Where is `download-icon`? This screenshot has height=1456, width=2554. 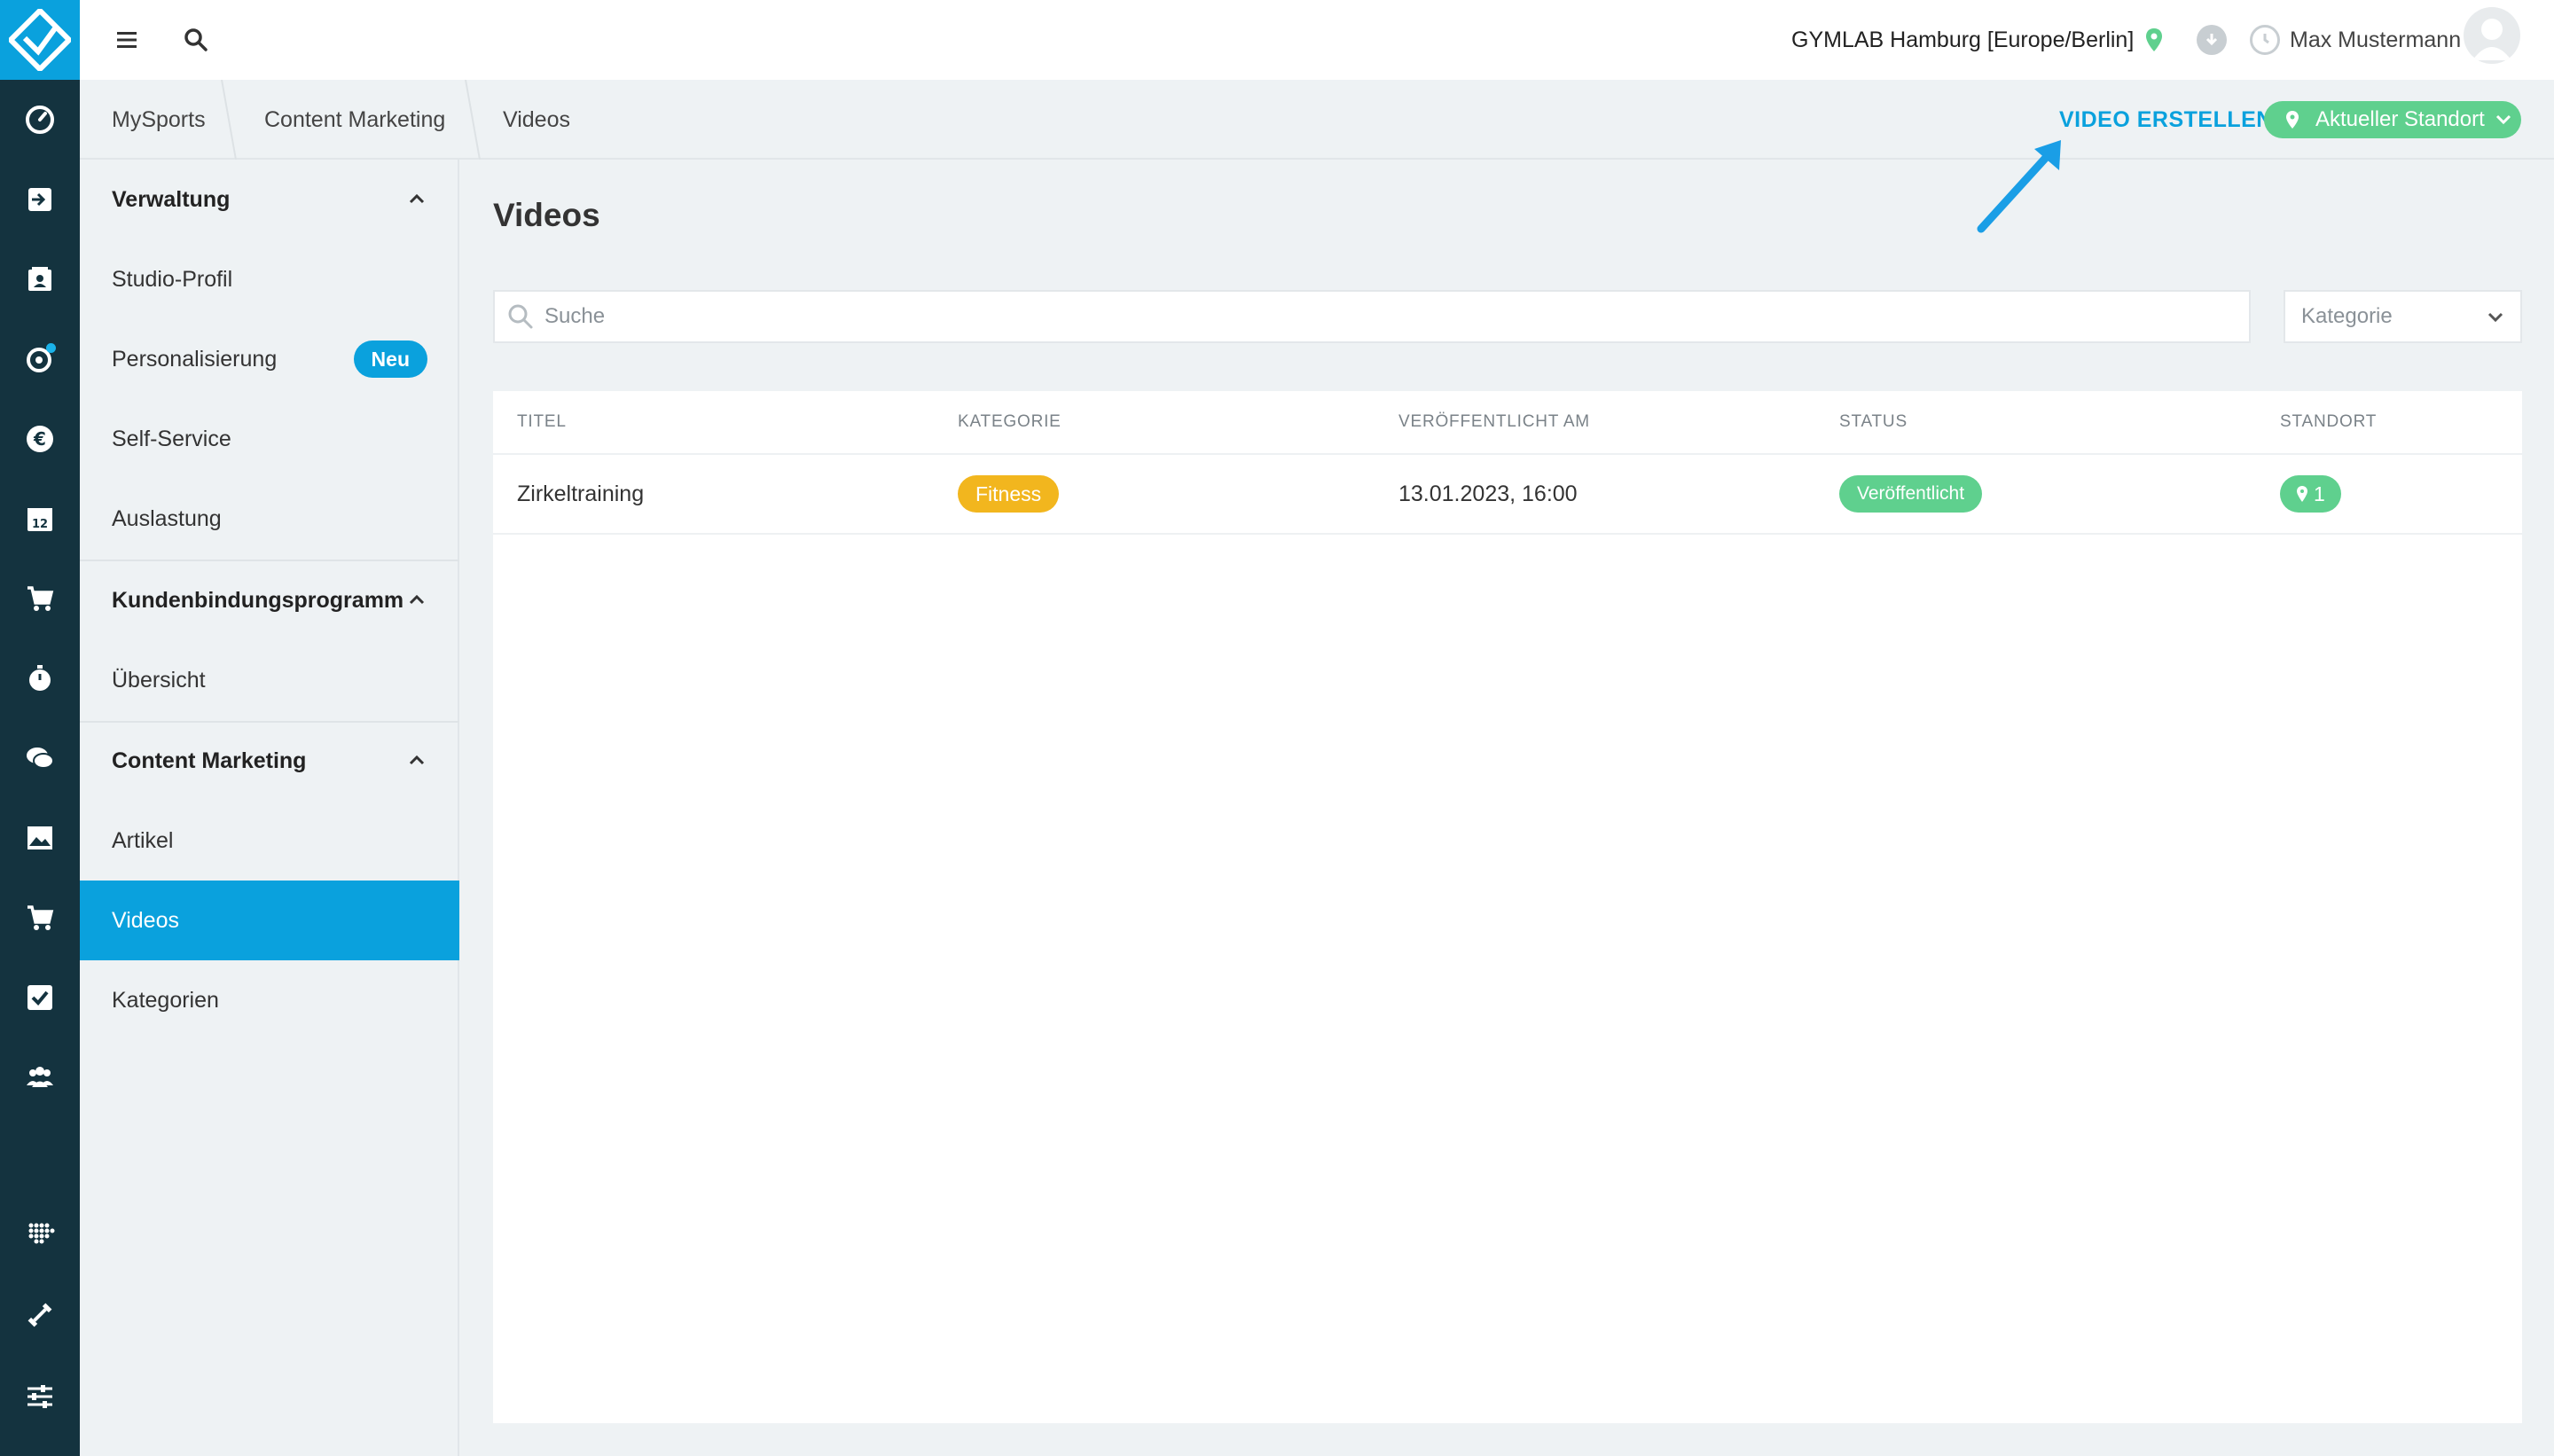
download-icon is located at coordinates (2212, 40).